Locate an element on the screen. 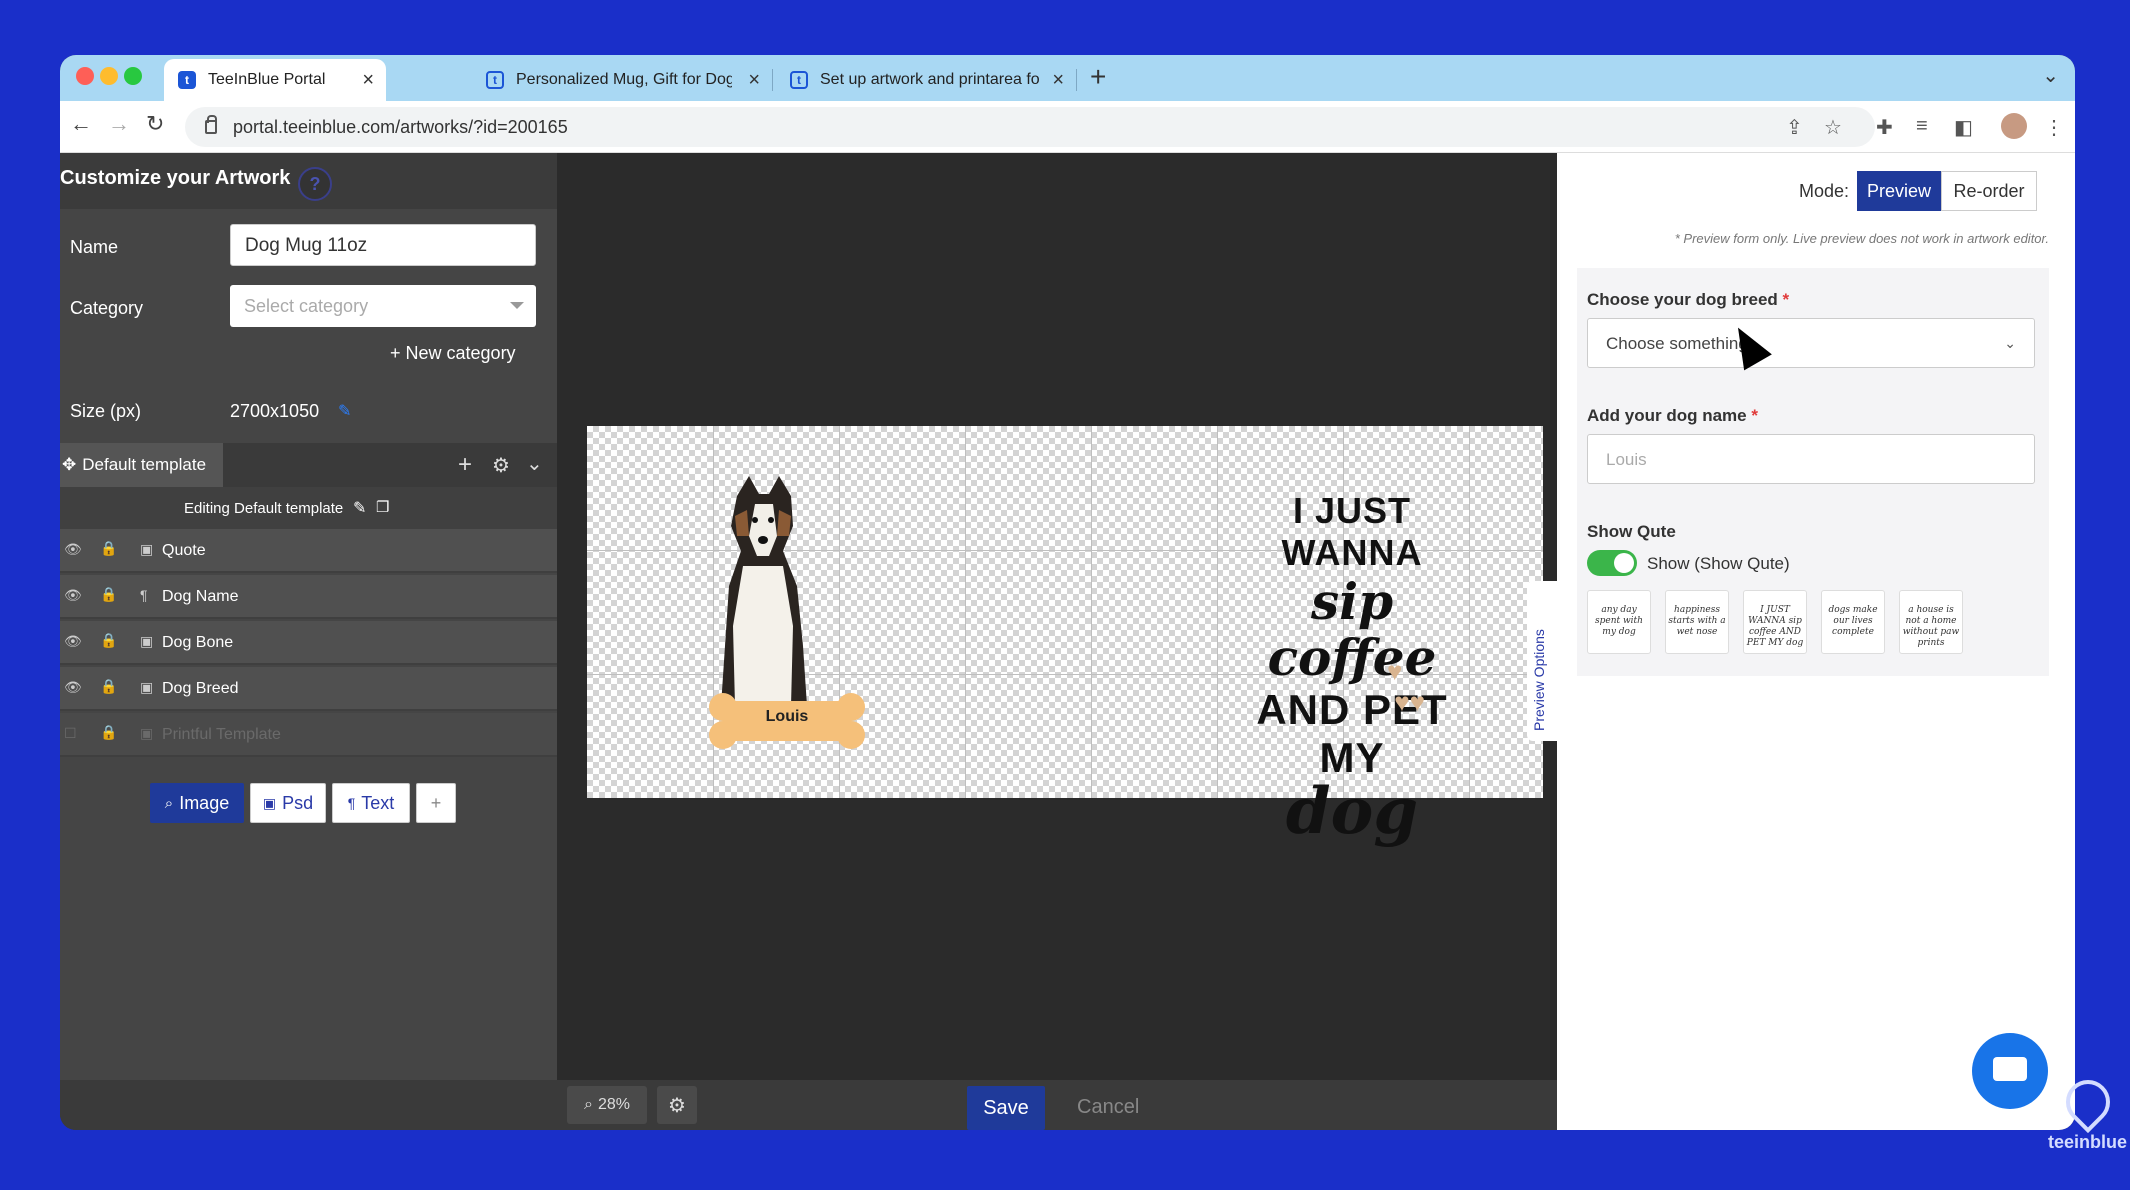  add-text-button: ¶ Text is located at coordinates (371, 803).